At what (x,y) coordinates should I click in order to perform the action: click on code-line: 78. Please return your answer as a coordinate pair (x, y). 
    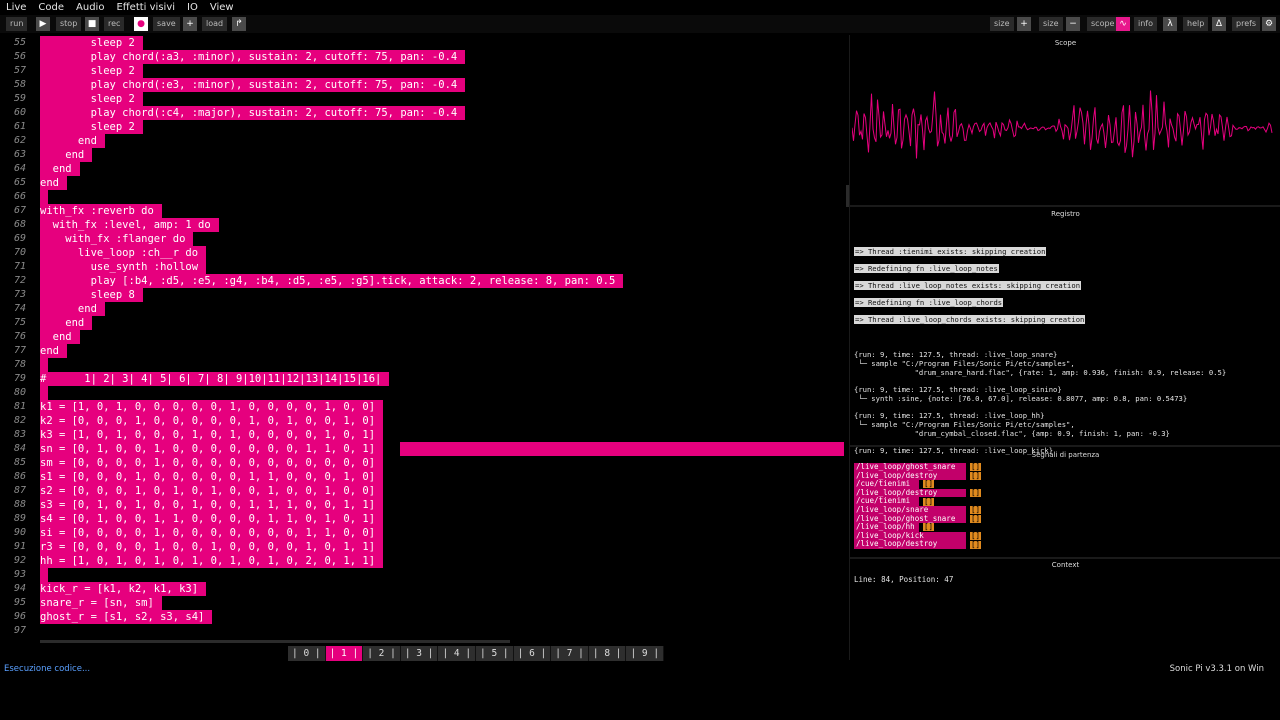
    Looking at the image, I should click on (424, 365).